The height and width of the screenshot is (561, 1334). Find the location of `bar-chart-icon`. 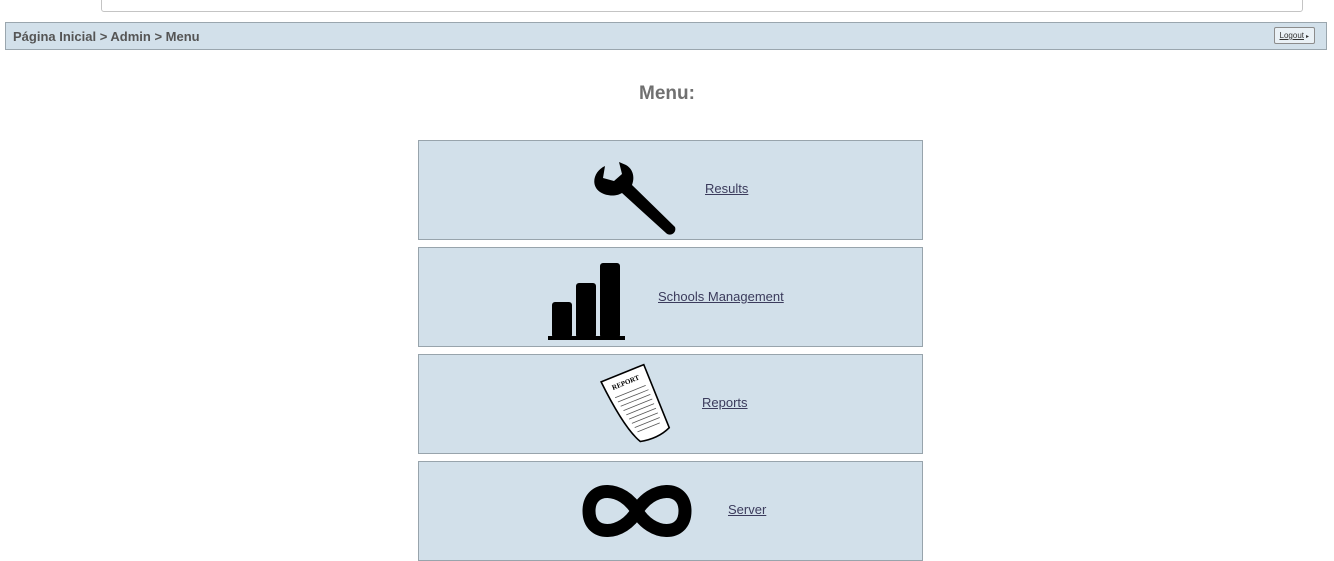

bar-chart-icon is located at coordinates (586, 301).